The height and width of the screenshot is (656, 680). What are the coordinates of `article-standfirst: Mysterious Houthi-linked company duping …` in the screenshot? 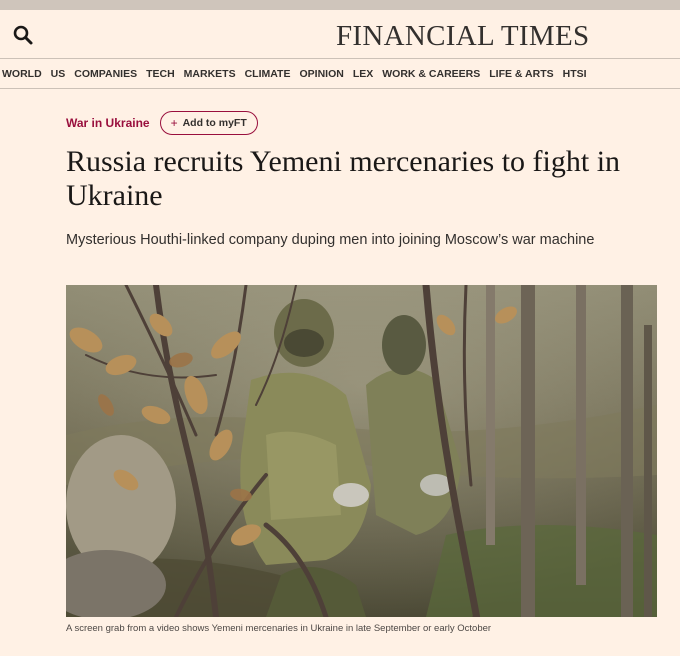 It's located at (330, 240).